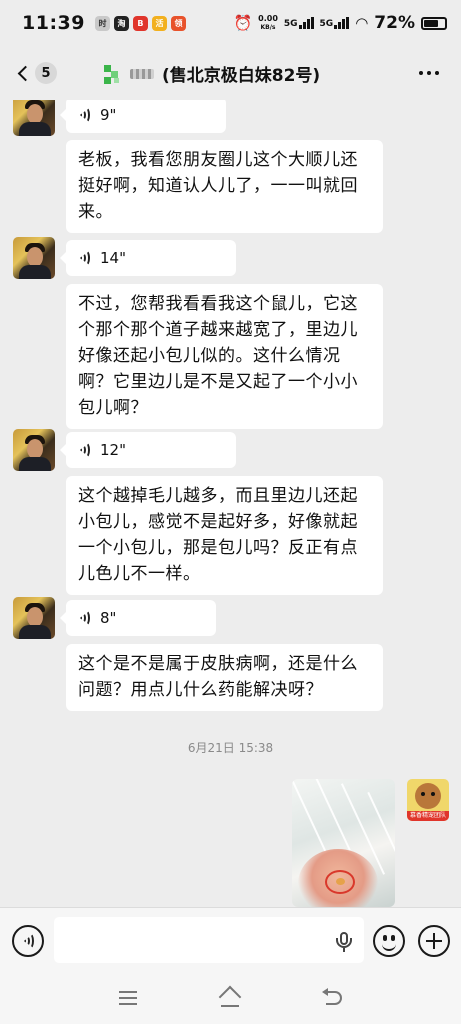 This screenshot has width=461, height=1024. I want to click on voice-duration: 14", so click(113, 258).